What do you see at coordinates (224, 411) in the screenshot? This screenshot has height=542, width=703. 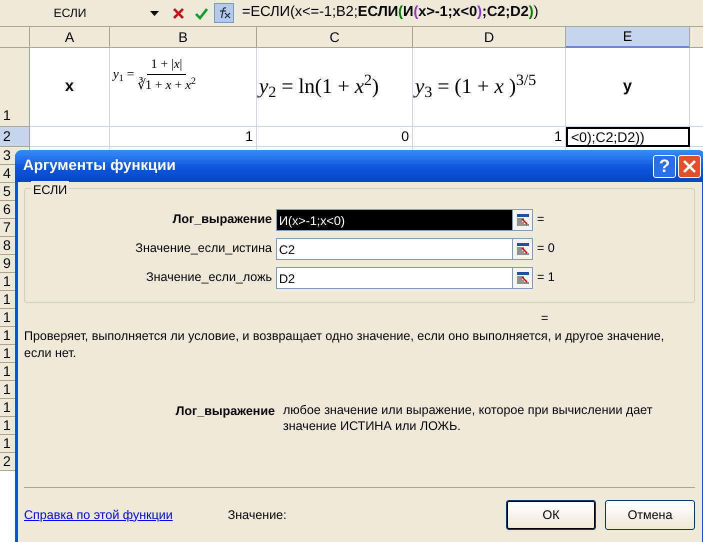 I see `argument-help-label: Лог_выражение` at bounding box center [224, 411].